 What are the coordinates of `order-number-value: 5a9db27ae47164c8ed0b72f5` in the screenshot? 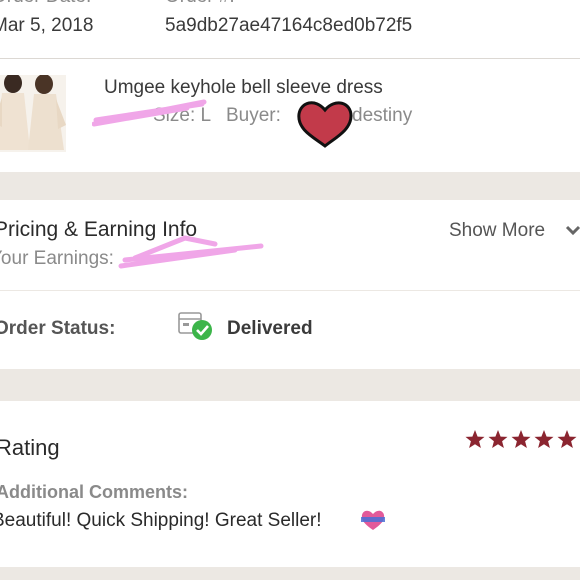 It's located at (289, 25).